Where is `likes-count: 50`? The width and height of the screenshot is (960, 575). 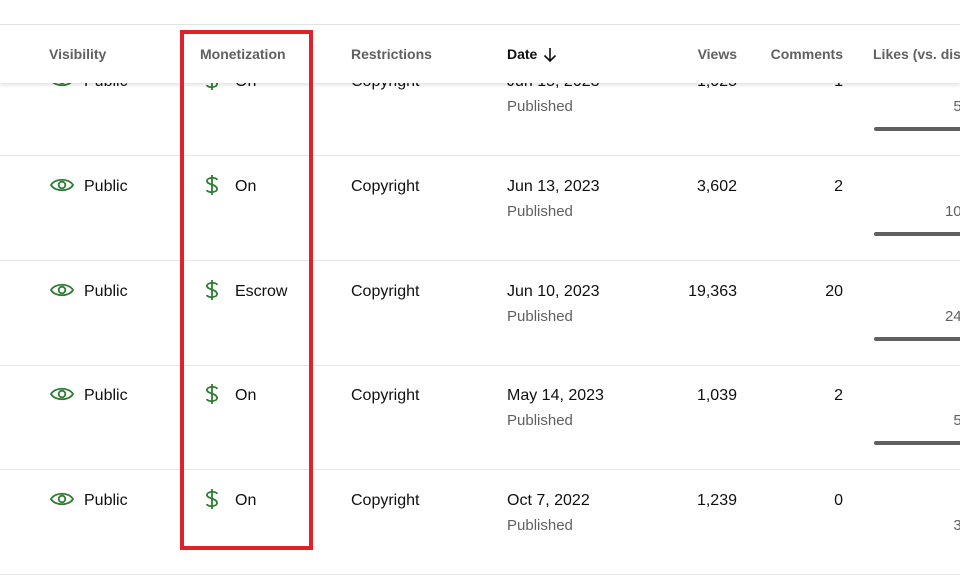
likes-count: 50 is located at coordinates (956, 420).